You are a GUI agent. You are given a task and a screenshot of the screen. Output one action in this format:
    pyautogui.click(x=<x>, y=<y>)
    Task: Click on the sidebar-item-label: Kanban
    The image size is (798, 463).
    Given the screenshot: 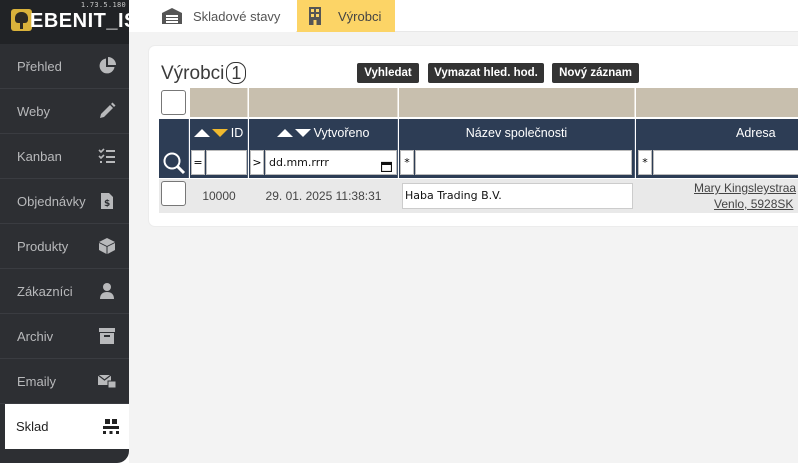 What is the action you would take?
    pyautogui.click(x=39, y=156)
    